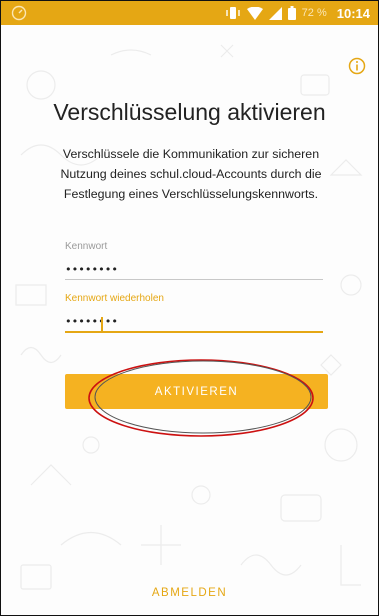 The image size is (379, 616). What do you see at coordinates (353, 13) in the screenshot?
I see `clock: 10:14` at bounding box center [353, 13].